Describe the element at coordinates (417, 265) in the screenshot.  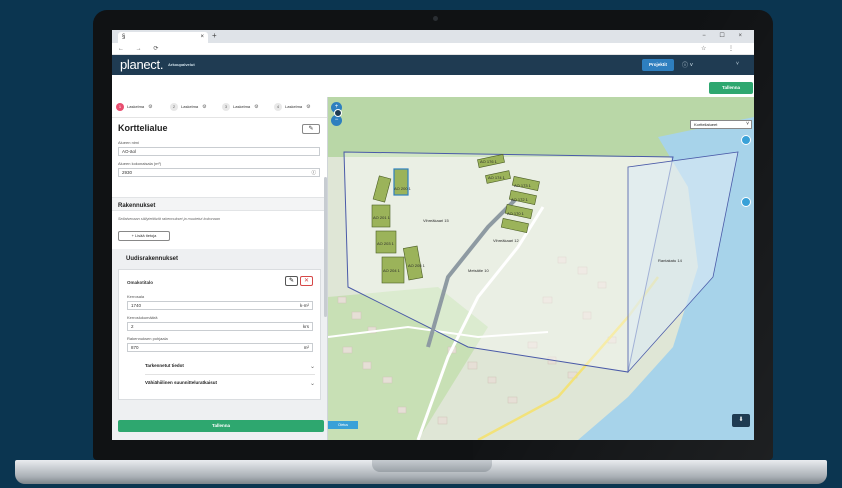
I see `svg-text: AO 205 1` at that location.